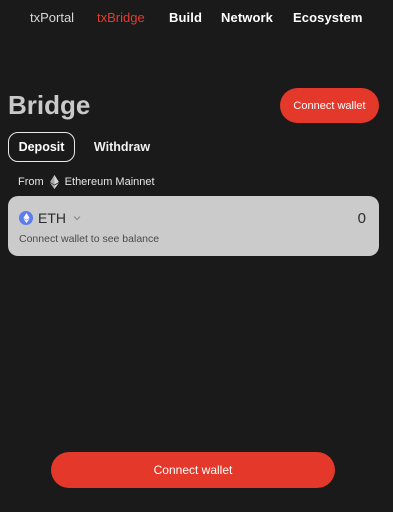 This screenshot has height=512, width=393. I want to click on token-selector: ETH, so click(50, 218).